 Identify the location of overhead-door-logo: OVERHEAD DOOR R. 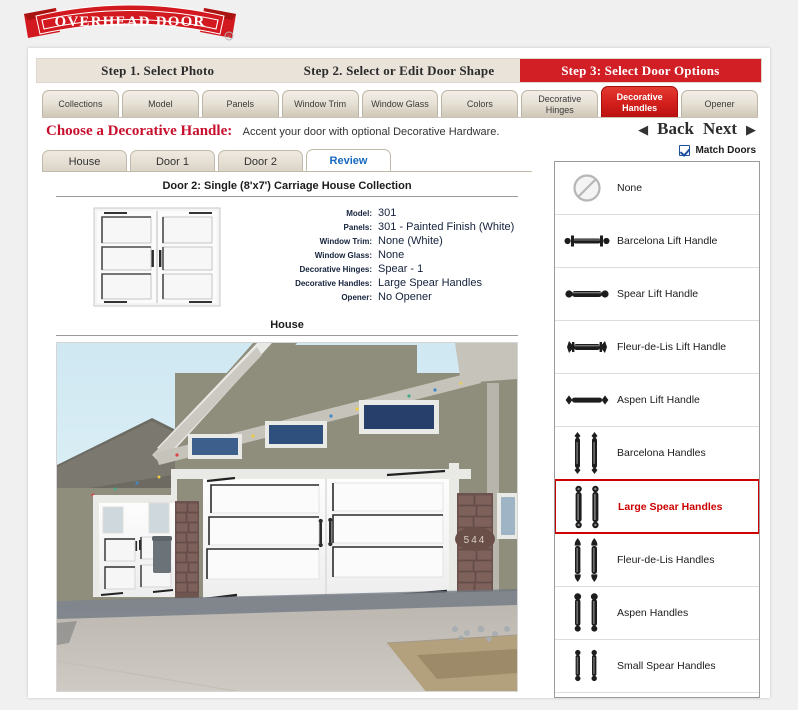
(130, 24).